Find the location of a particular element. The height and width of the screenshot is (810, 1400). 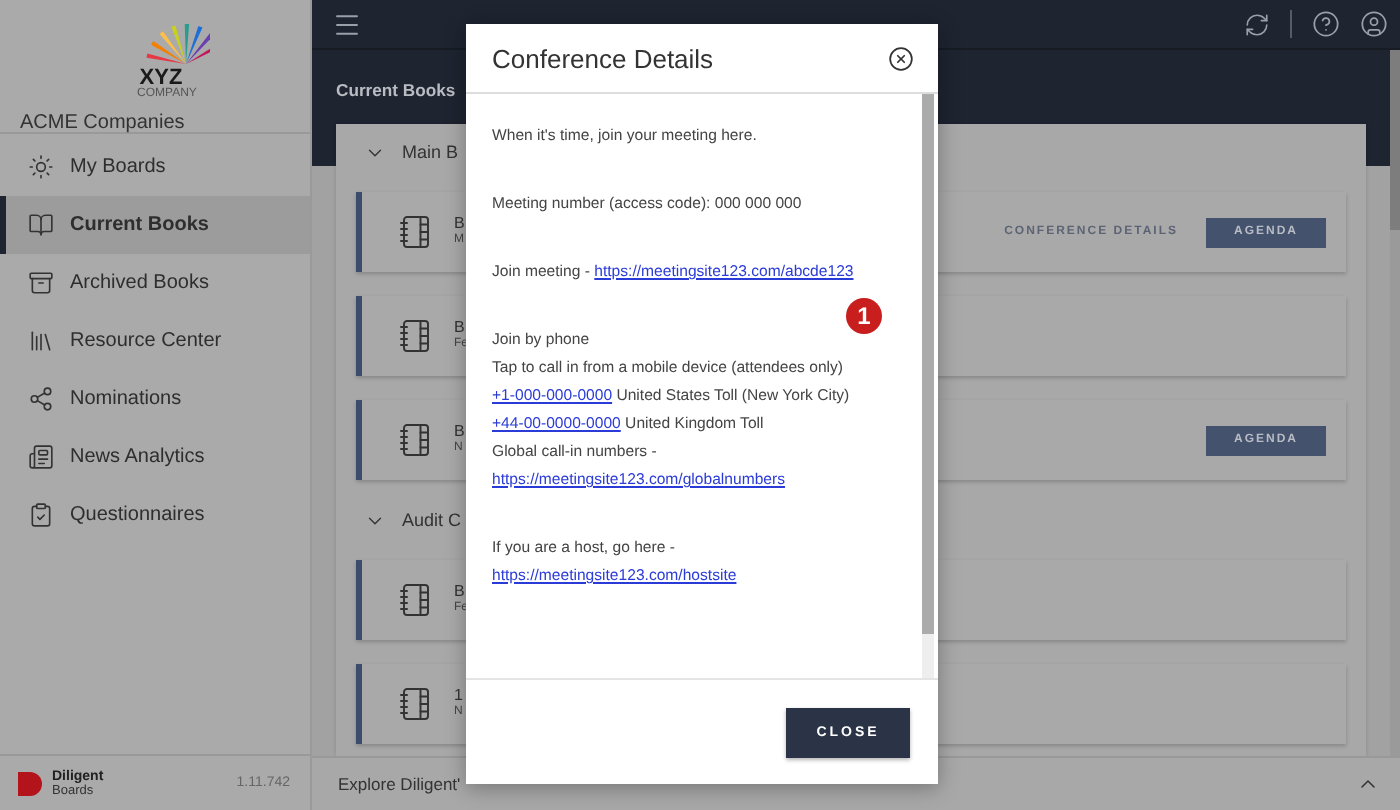

nav-label: Questionnaires is located at coordinates (137, 515).